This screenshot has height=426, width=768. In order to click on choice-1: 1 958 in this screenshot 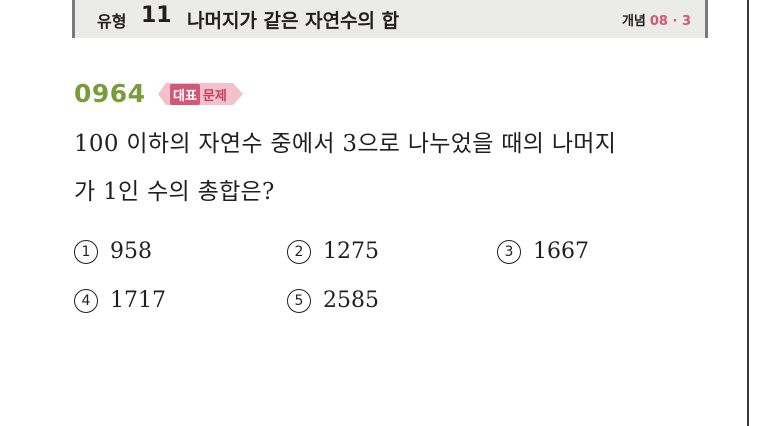, I will do `click(113, 251)`.